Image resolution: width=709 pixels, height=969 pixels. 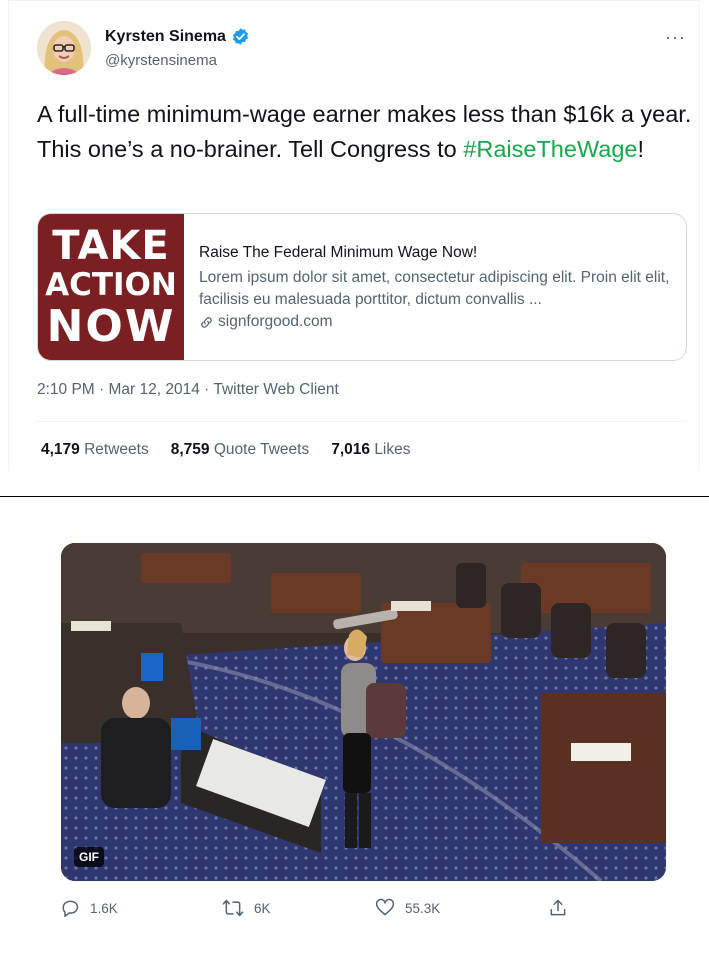 What do you see at coordinates (675, 37) in the screenshot?
I see `more-options-icon: ···` at bounding box center [675, 37].